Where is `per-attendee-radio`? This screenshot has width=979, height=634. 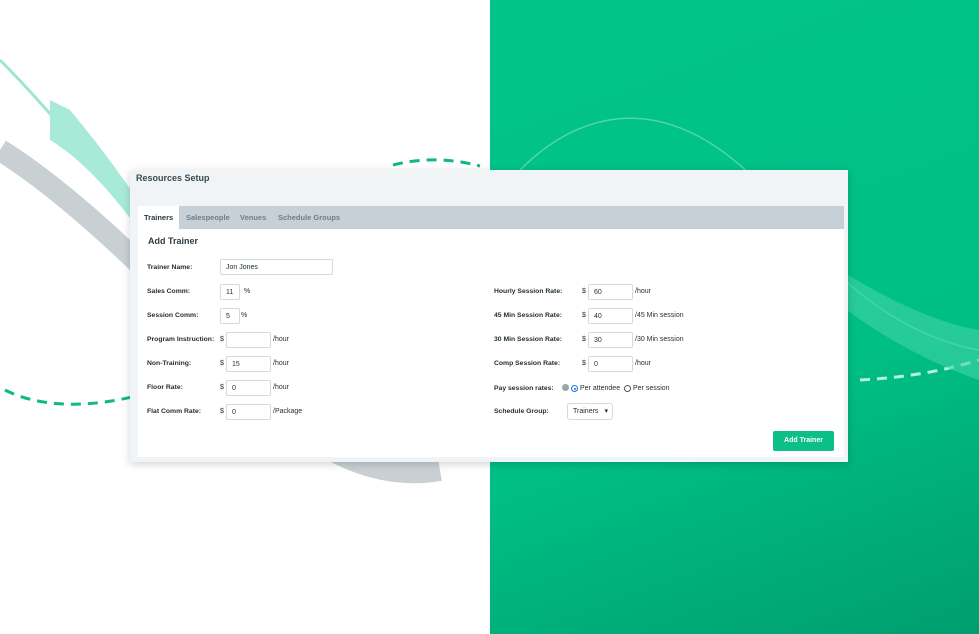
per-attendee-radio is located at coordinates (574, 388).